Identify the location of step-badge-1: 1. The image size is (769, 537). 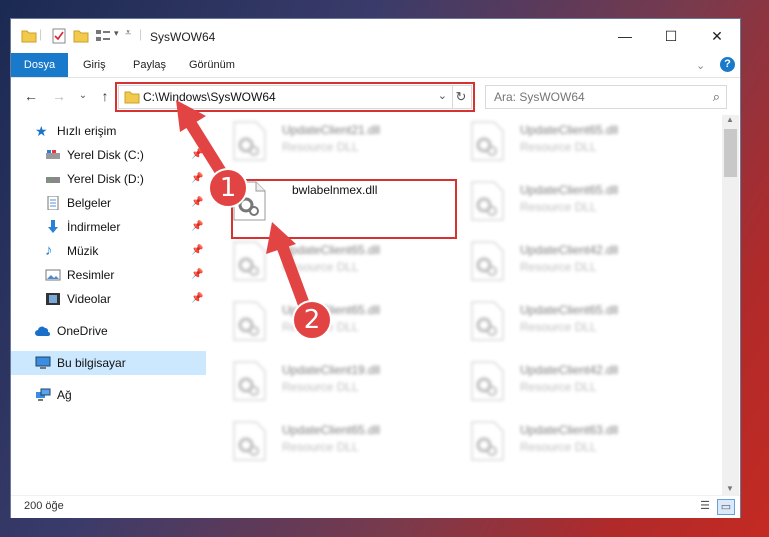
(228, 188).